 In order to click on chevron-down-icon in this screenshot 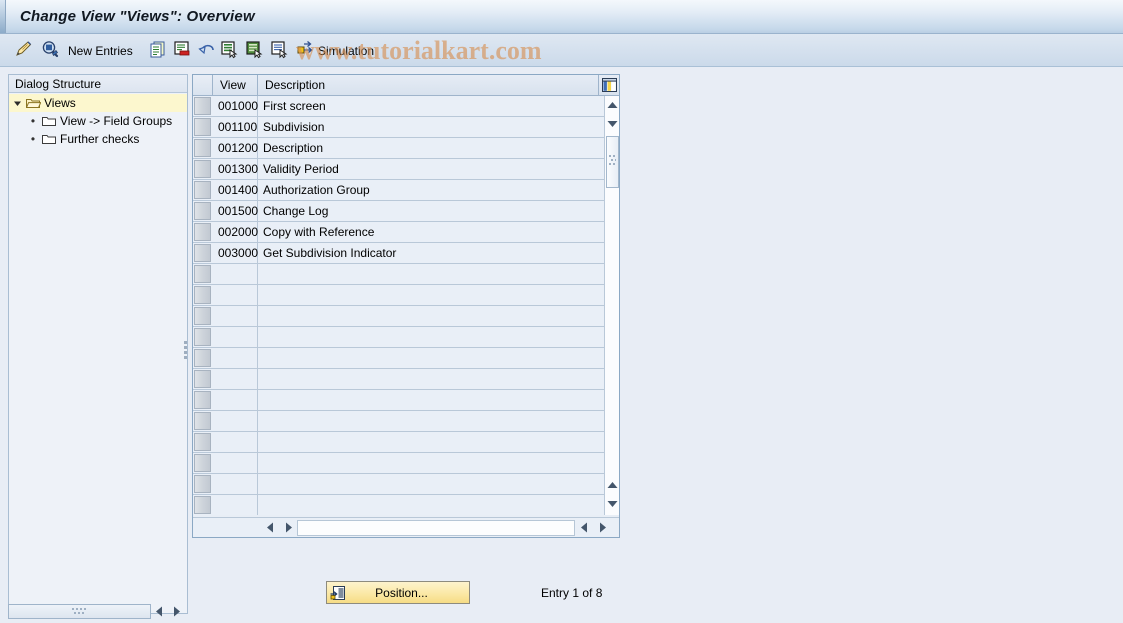, I will do `click(17, 103)`.